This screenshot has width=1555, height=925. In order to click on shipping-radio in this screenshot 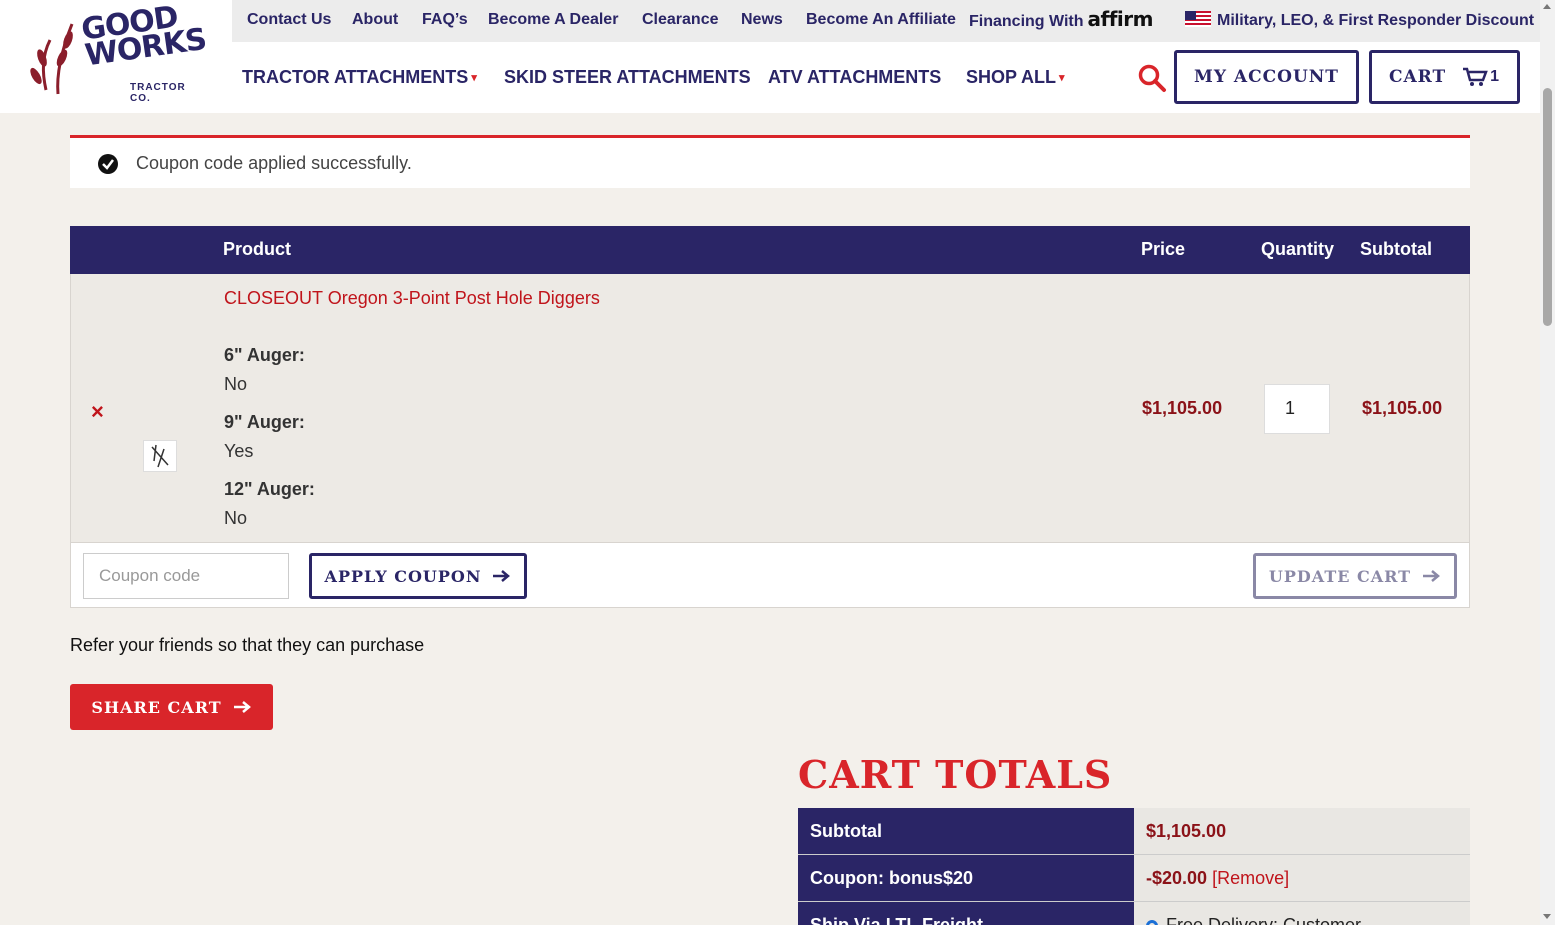, I will do `click(1152, 922)`.